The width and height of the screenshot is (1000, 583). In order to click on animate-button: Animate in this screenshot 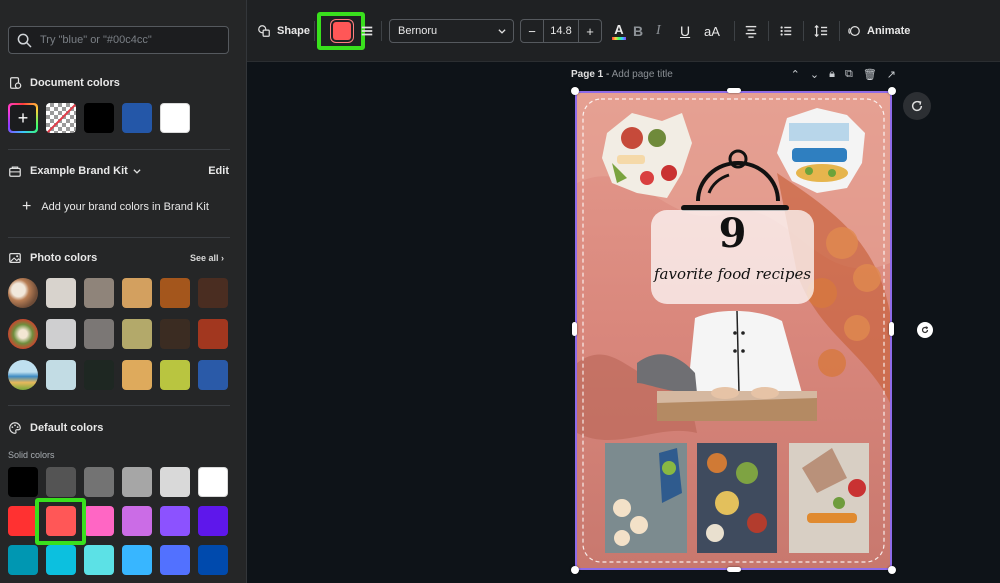, I will do `click(878, 31)`.